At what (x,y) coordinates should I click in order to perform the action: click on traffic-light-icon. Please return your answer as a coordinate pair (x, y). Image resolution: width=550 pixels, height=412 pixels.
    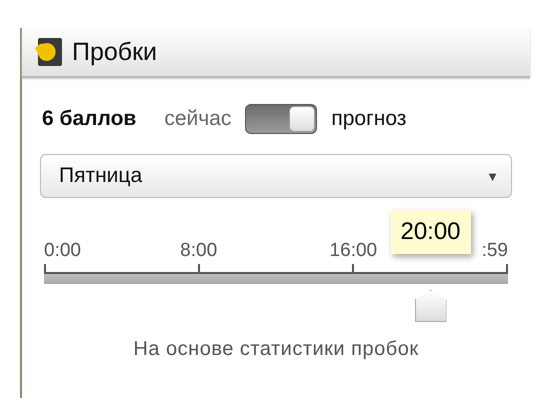
    Looking at the image, I should click on (48, 52).